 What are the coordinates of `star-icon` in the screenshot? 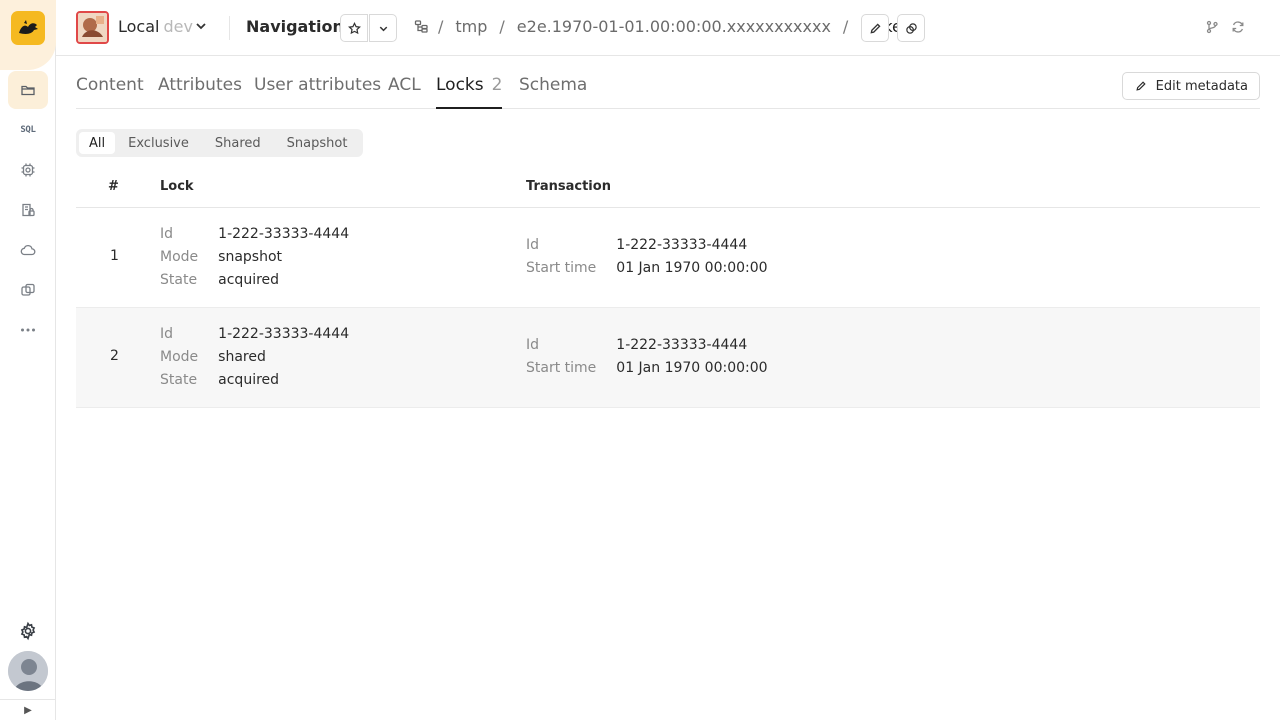 It's located at (354, 27).